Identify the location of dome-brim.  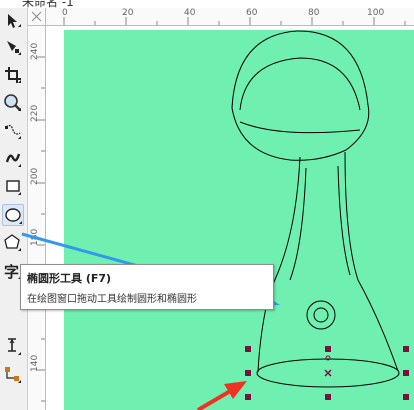
(300, 127).